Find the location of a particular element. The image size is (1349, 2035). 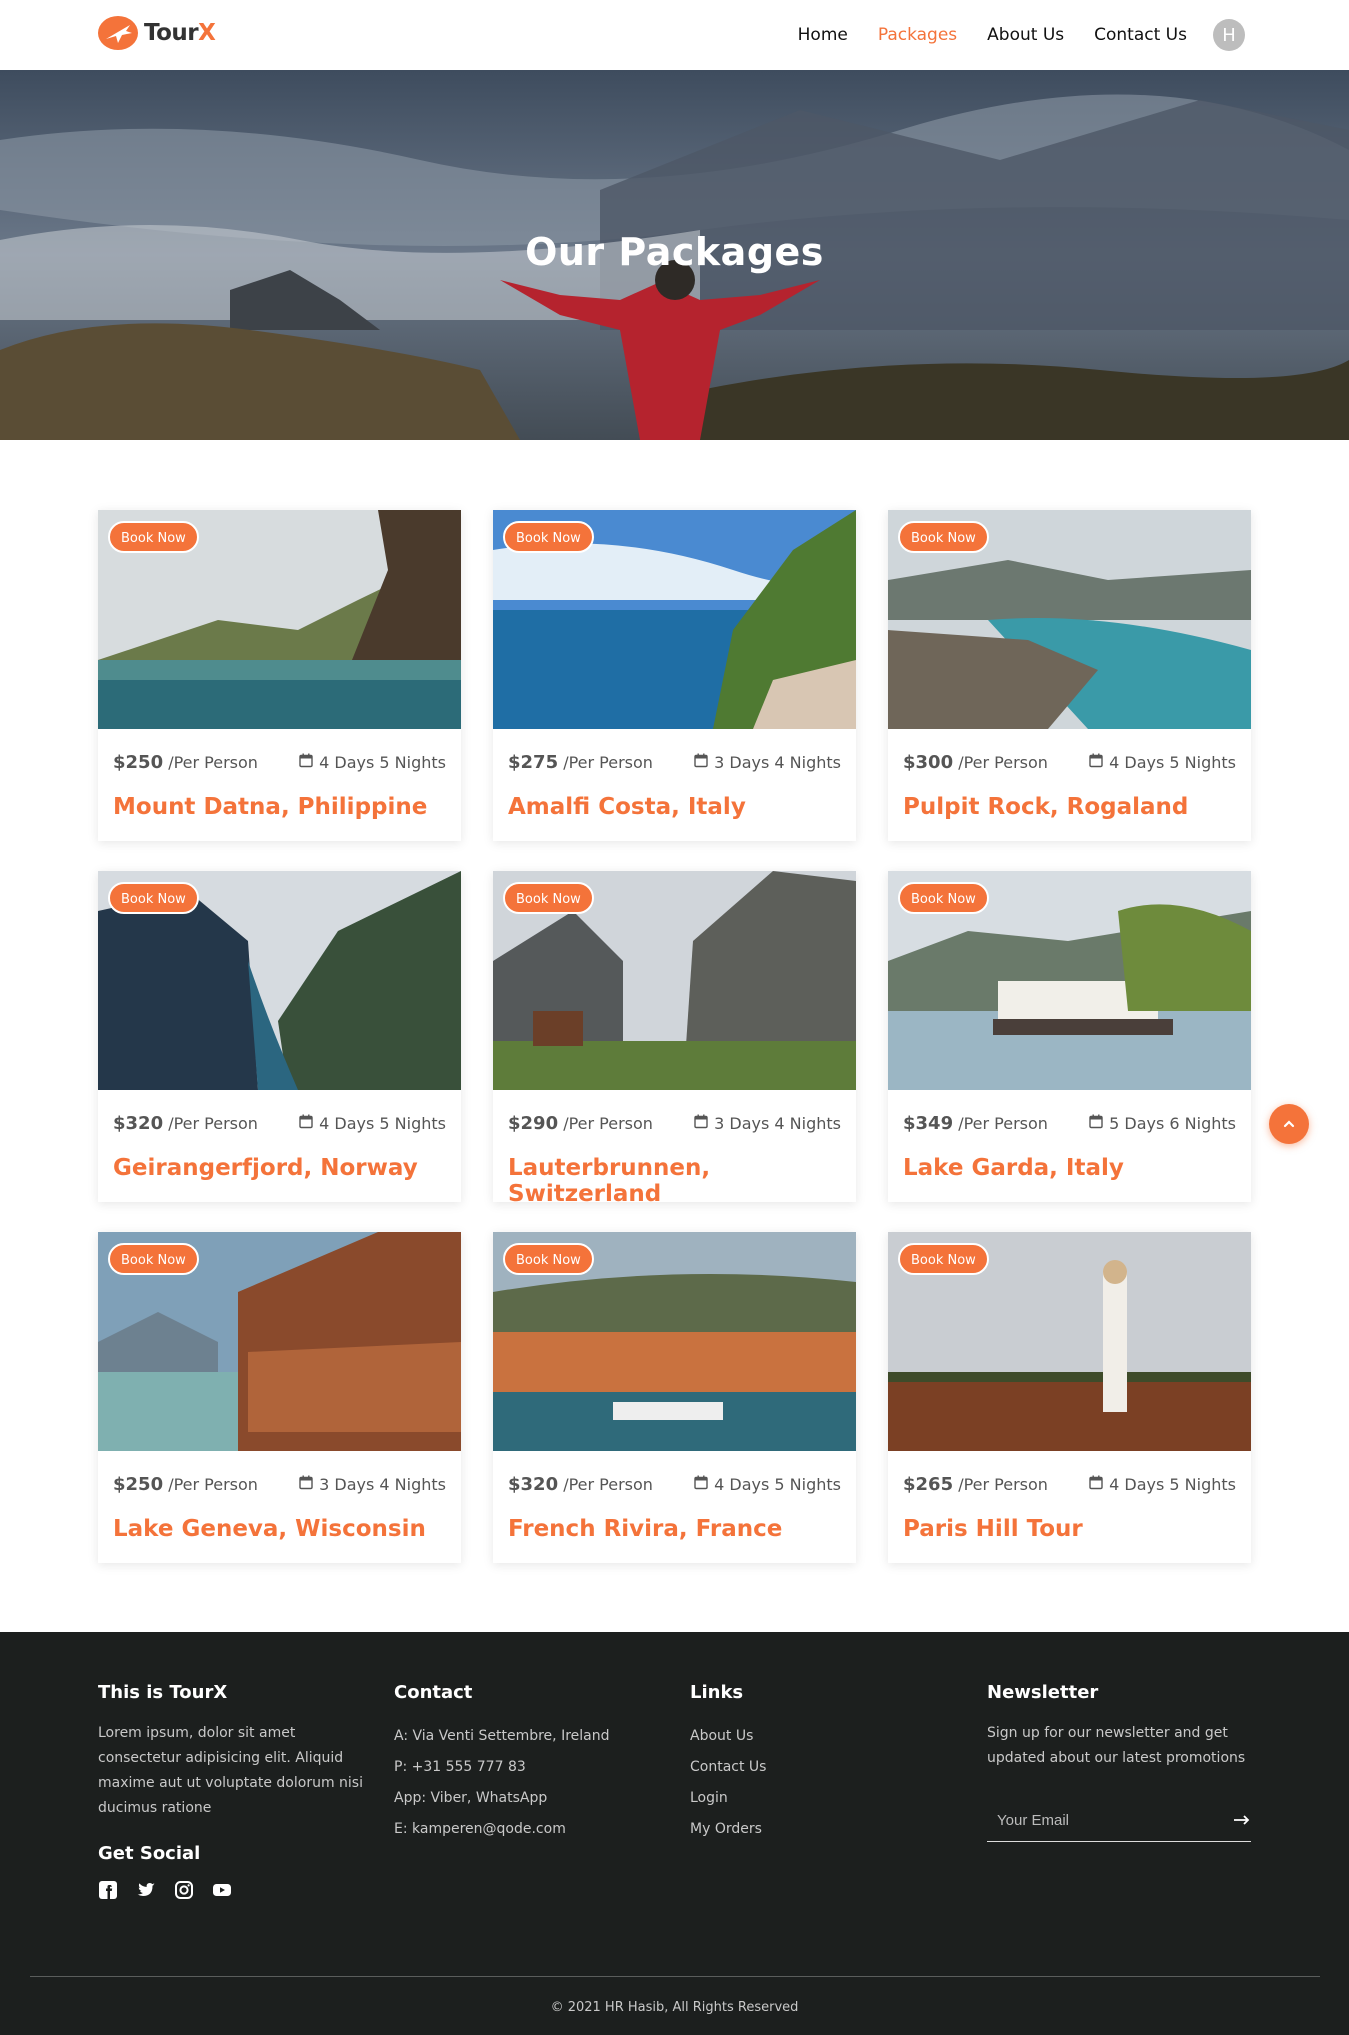

newsletter-form is located at coordinates (1119, 1821).